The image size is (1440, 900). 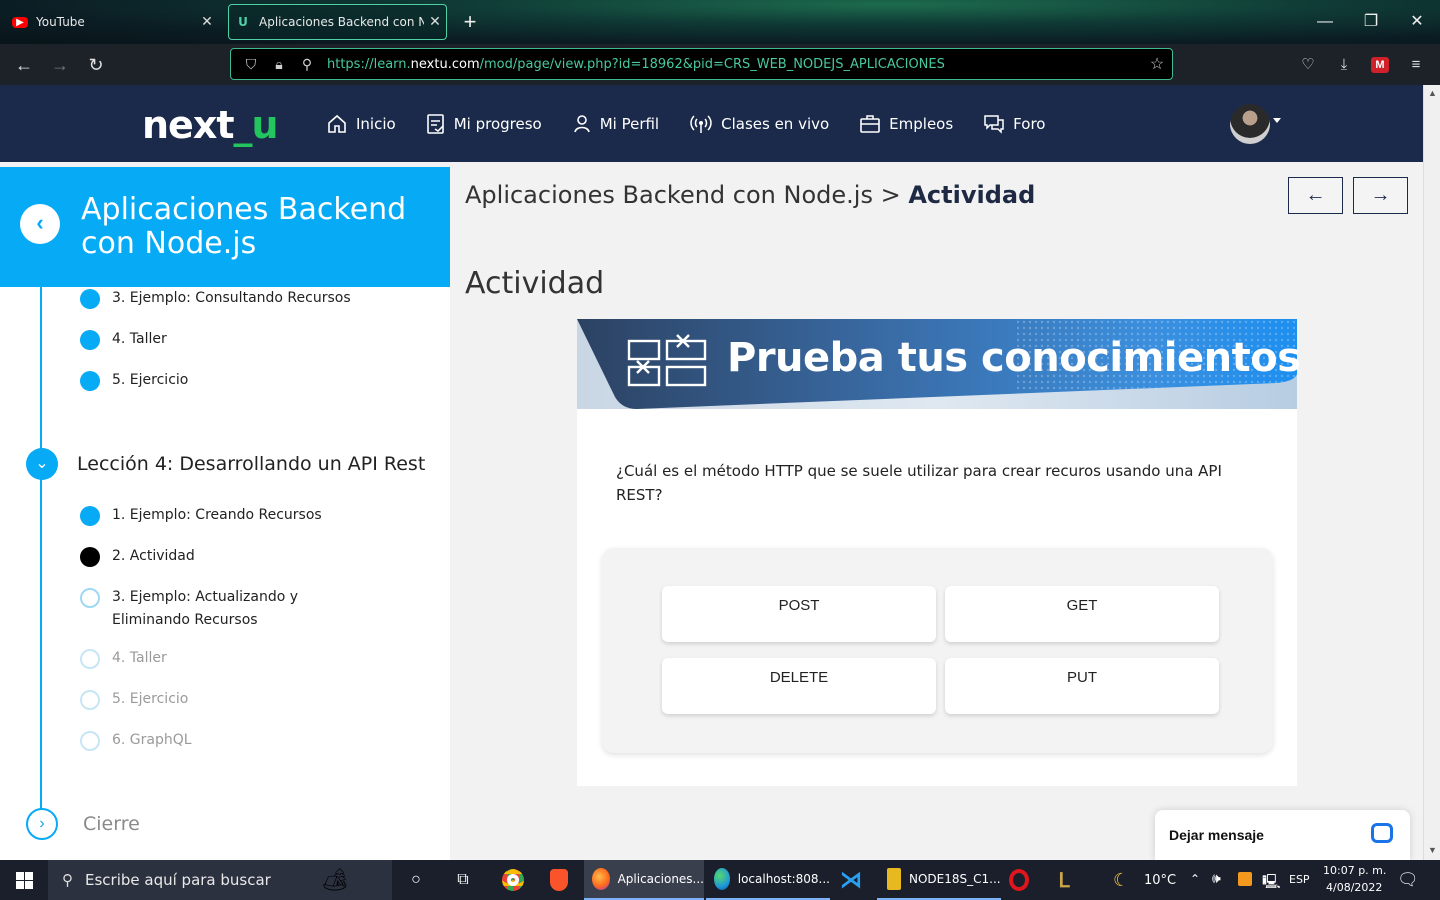 What do you see at coordinates (470, 22) in the screenshot?
I see `new-tab-button: +` at bounding box center [470, 22].